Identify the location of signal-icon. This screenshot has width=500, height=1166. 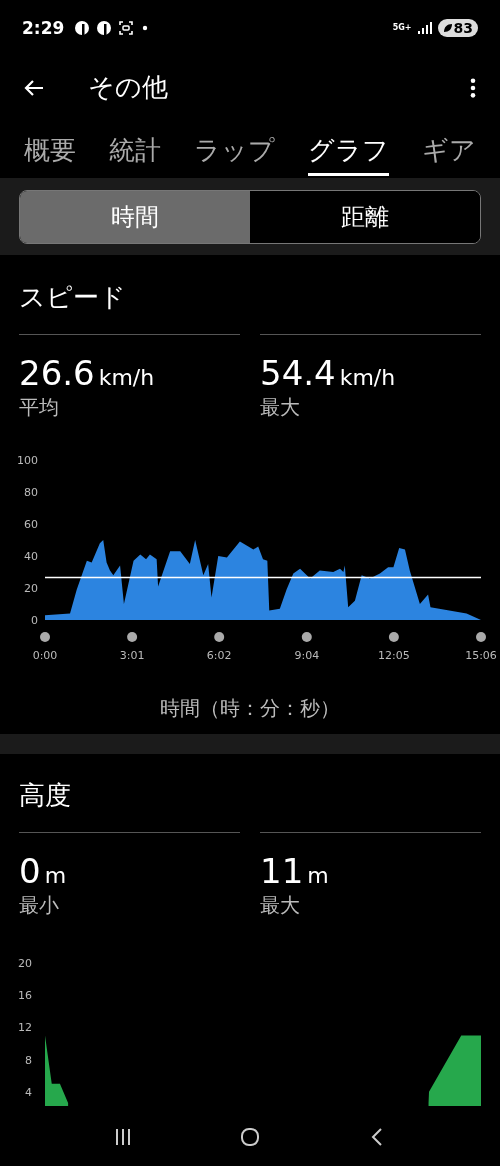
(424, 27).